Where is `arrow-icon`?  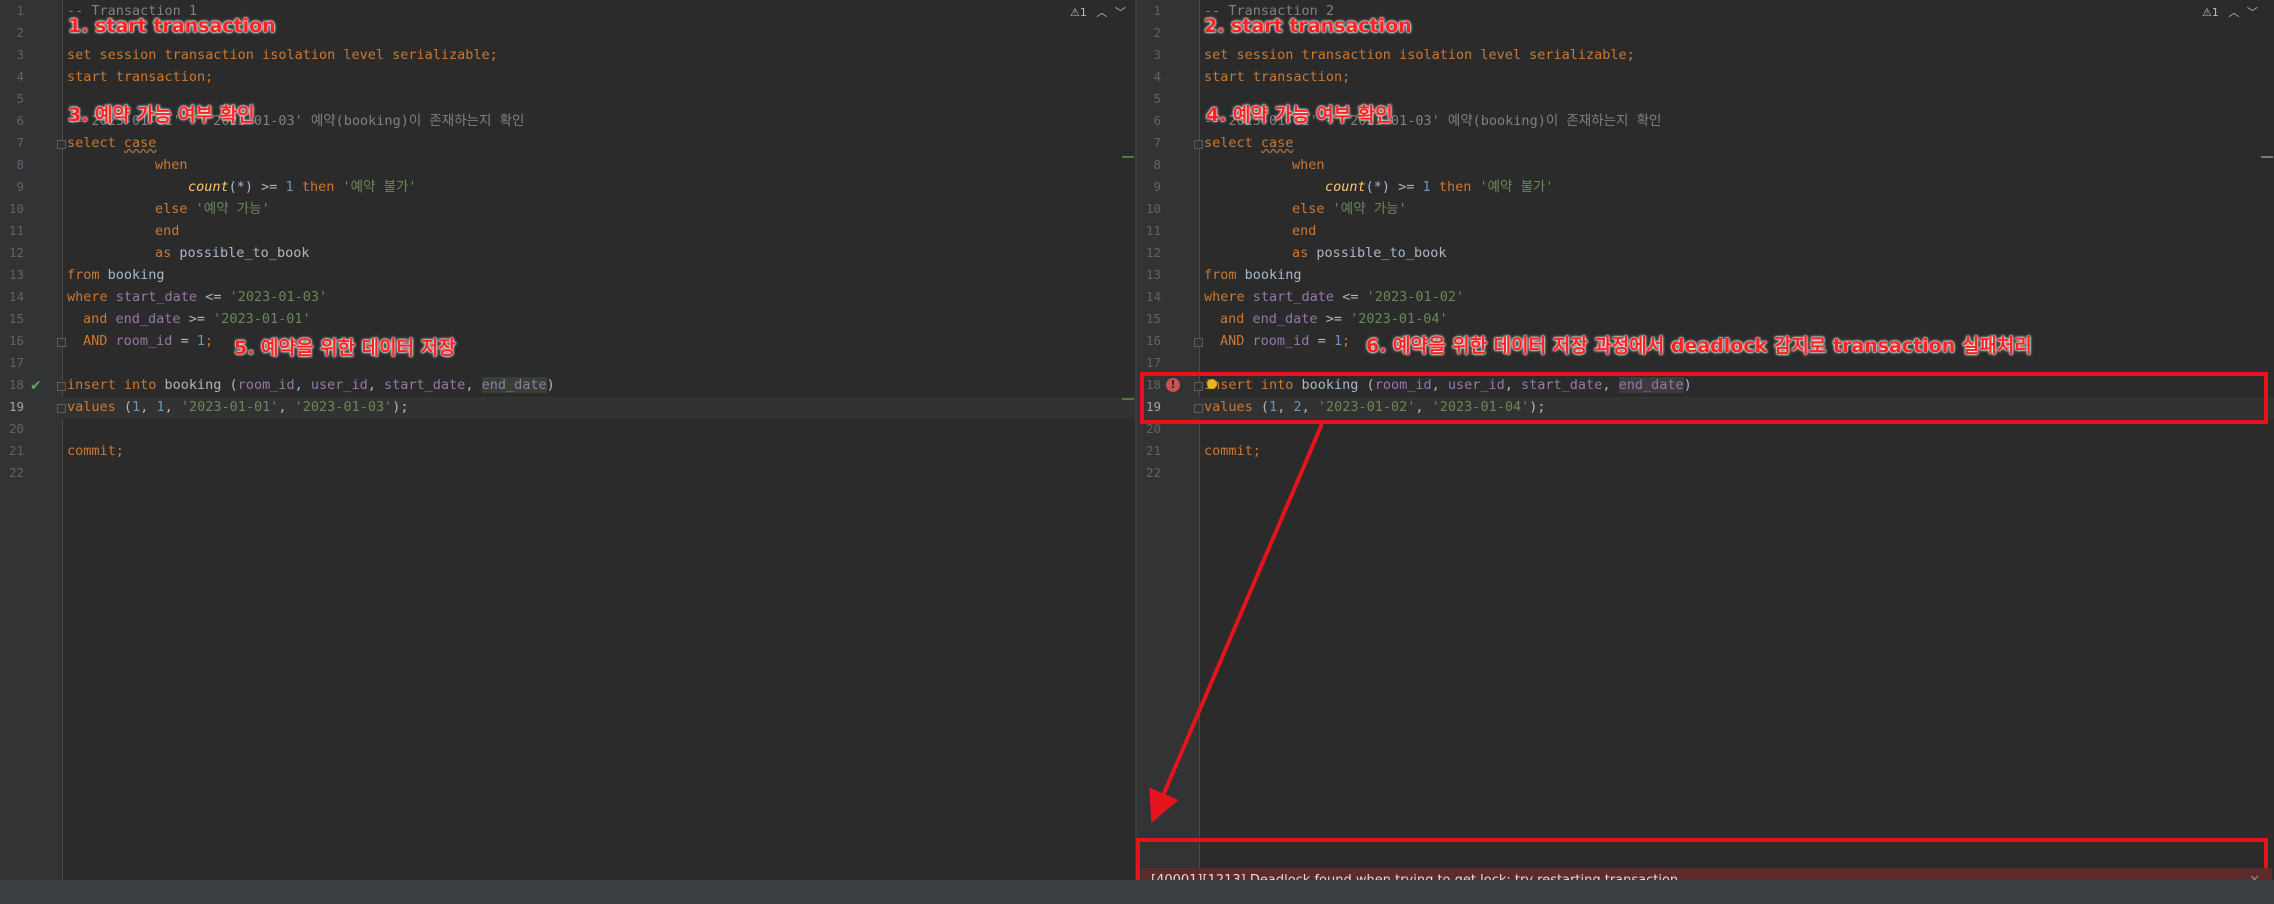 arrow-icon is located at coordinates (1236, 623).